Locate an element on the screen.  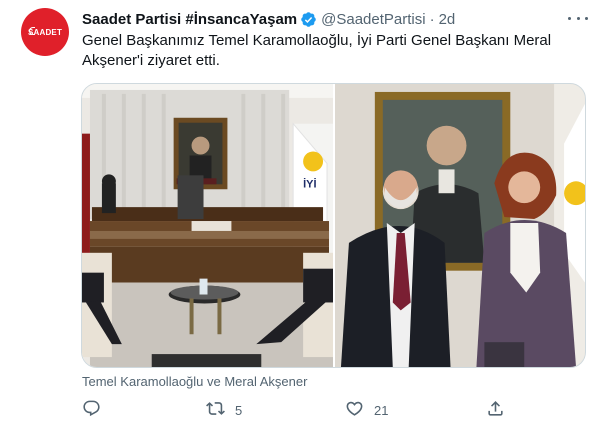
retweet-button: 5 is located at coordinates (224, 410).